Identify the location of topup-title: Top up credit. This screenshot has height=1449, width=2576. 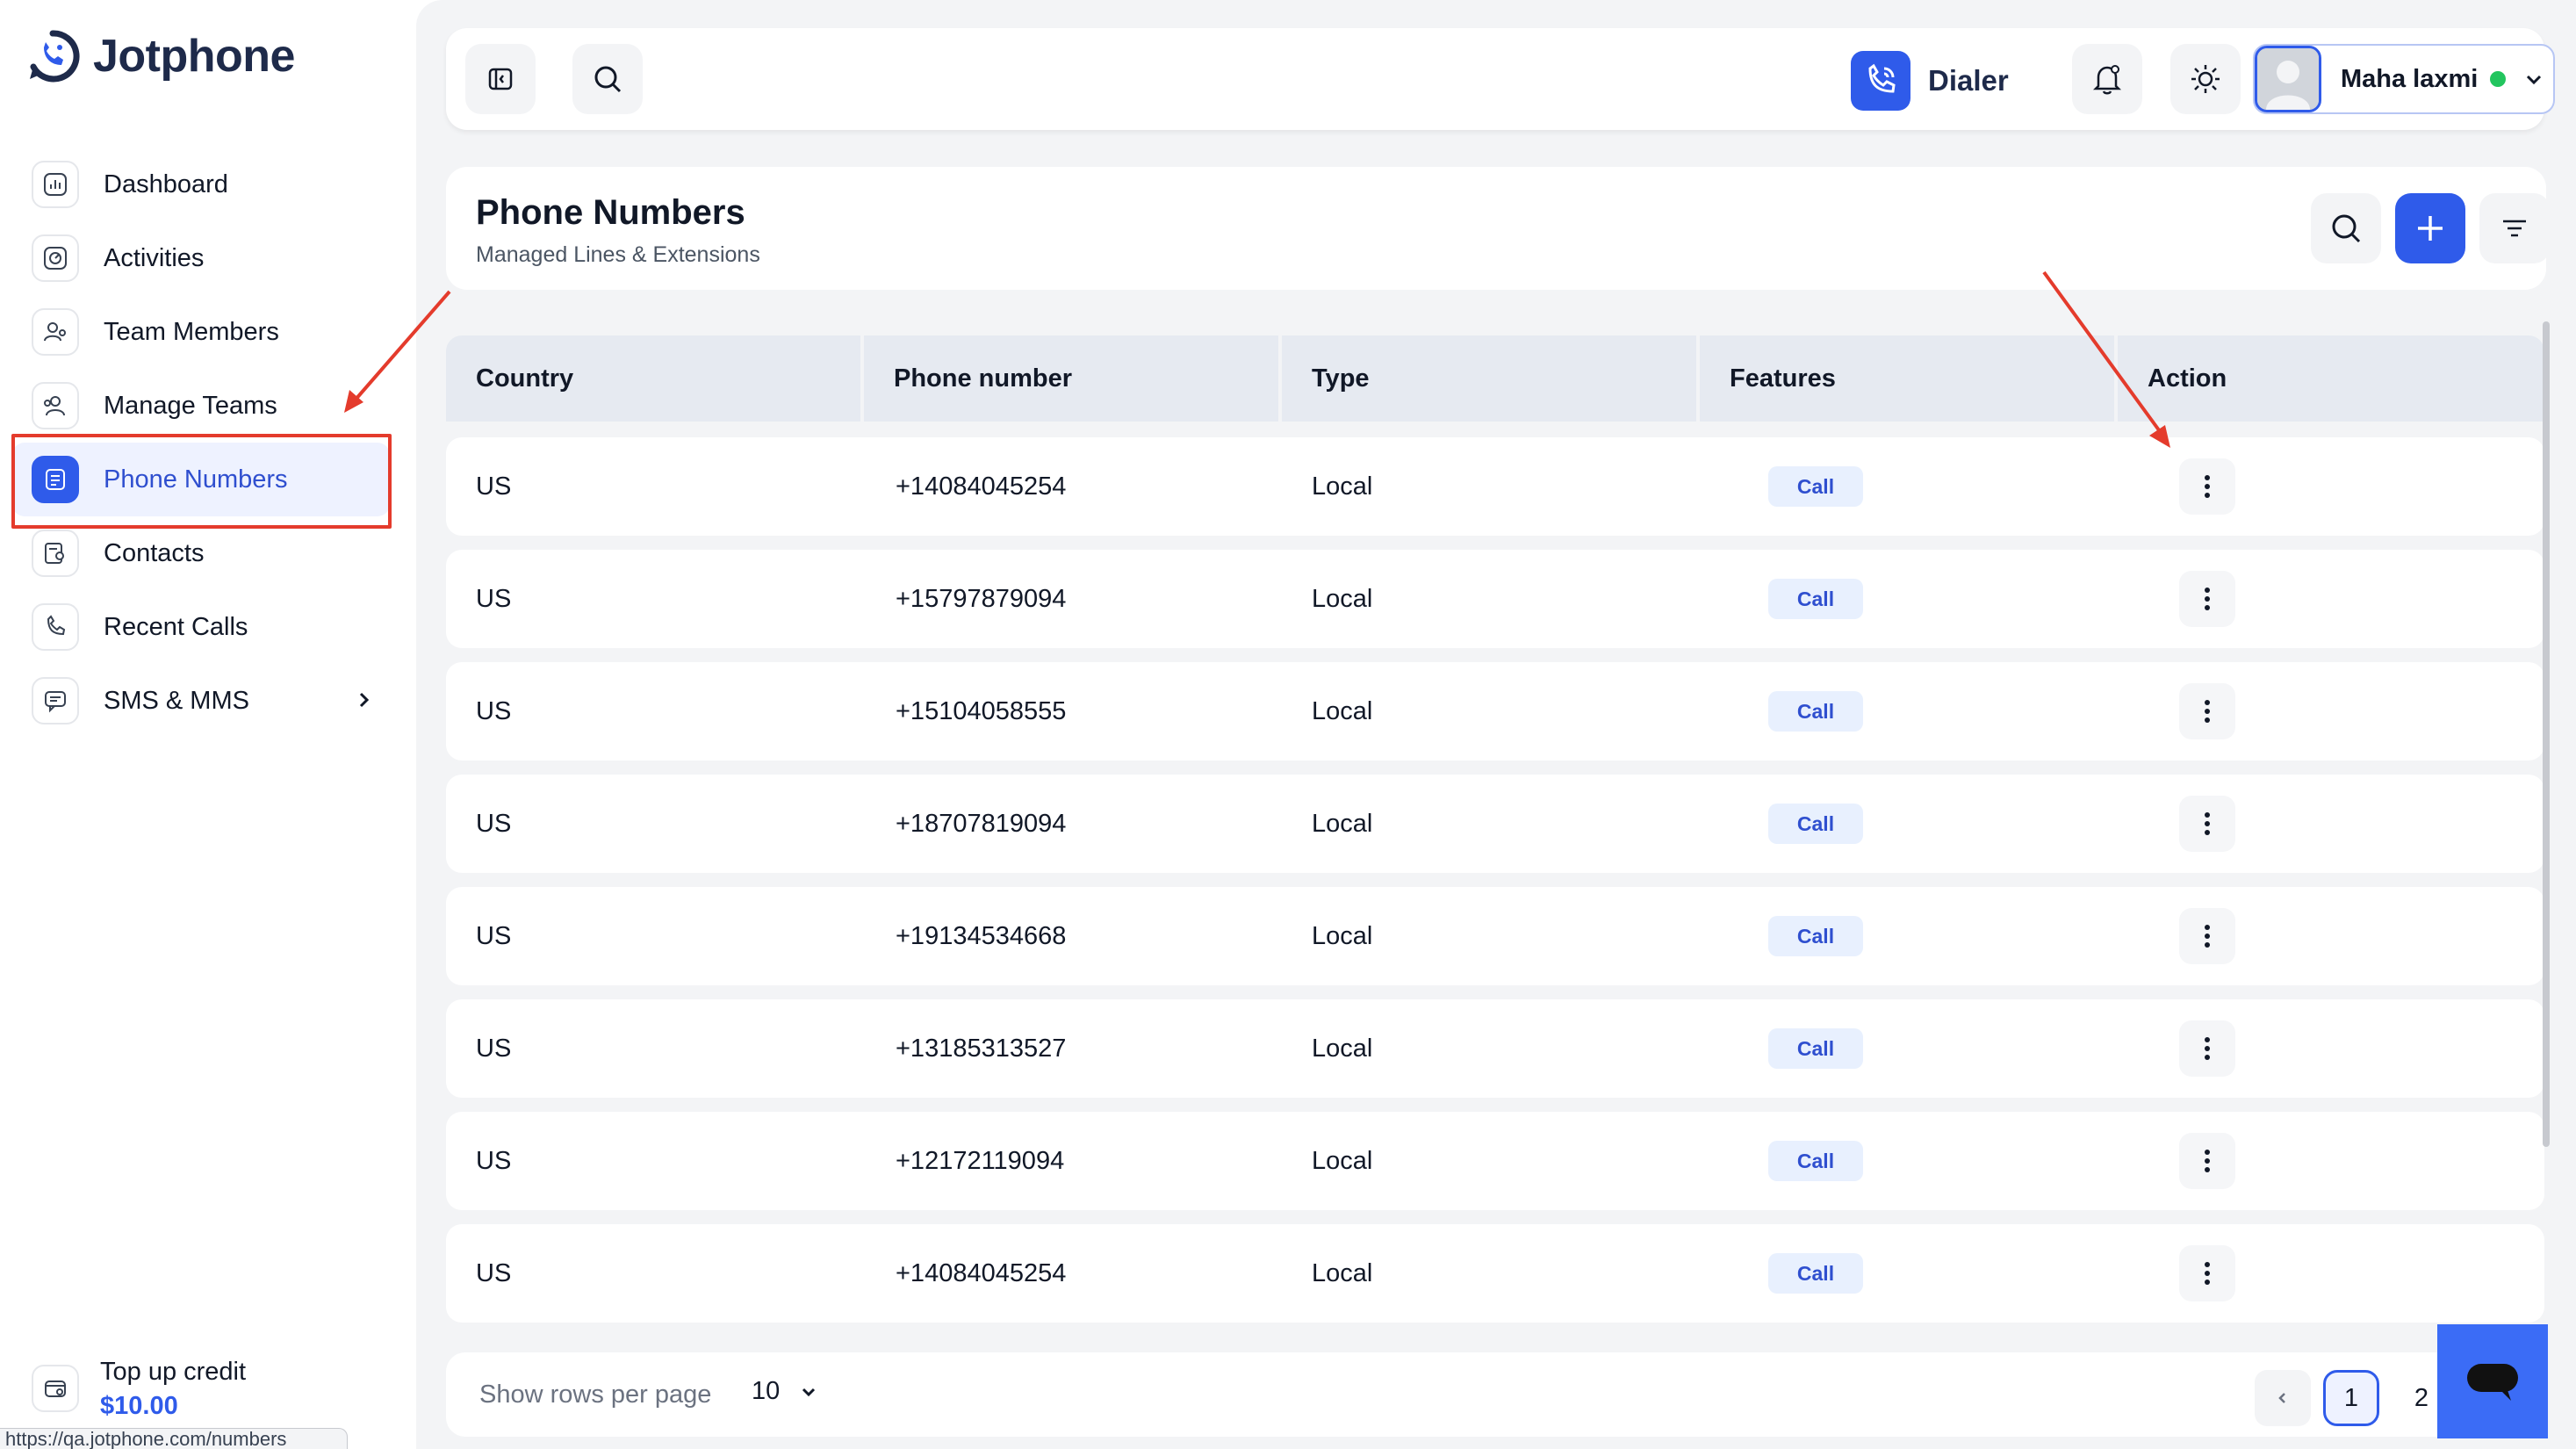
(173, 1372).